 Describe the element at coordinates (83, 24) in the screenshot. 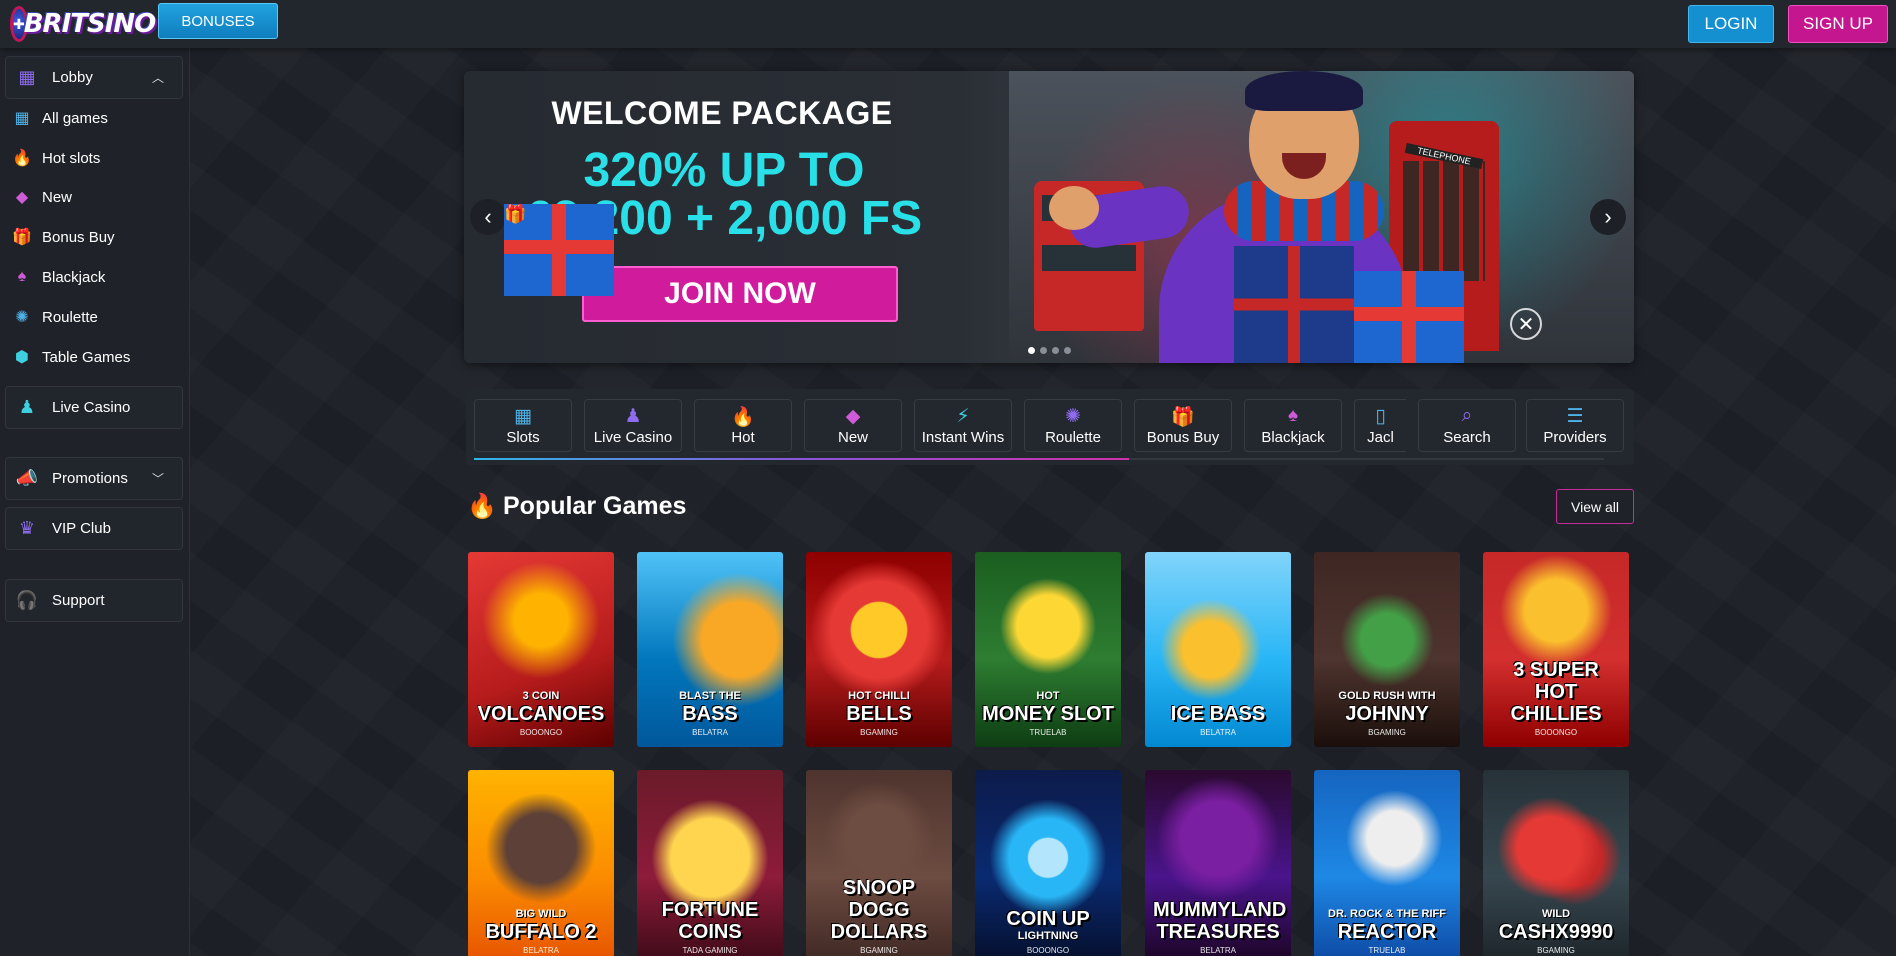

I see `britsino-logo: ✚ BRITSINO` at that location.